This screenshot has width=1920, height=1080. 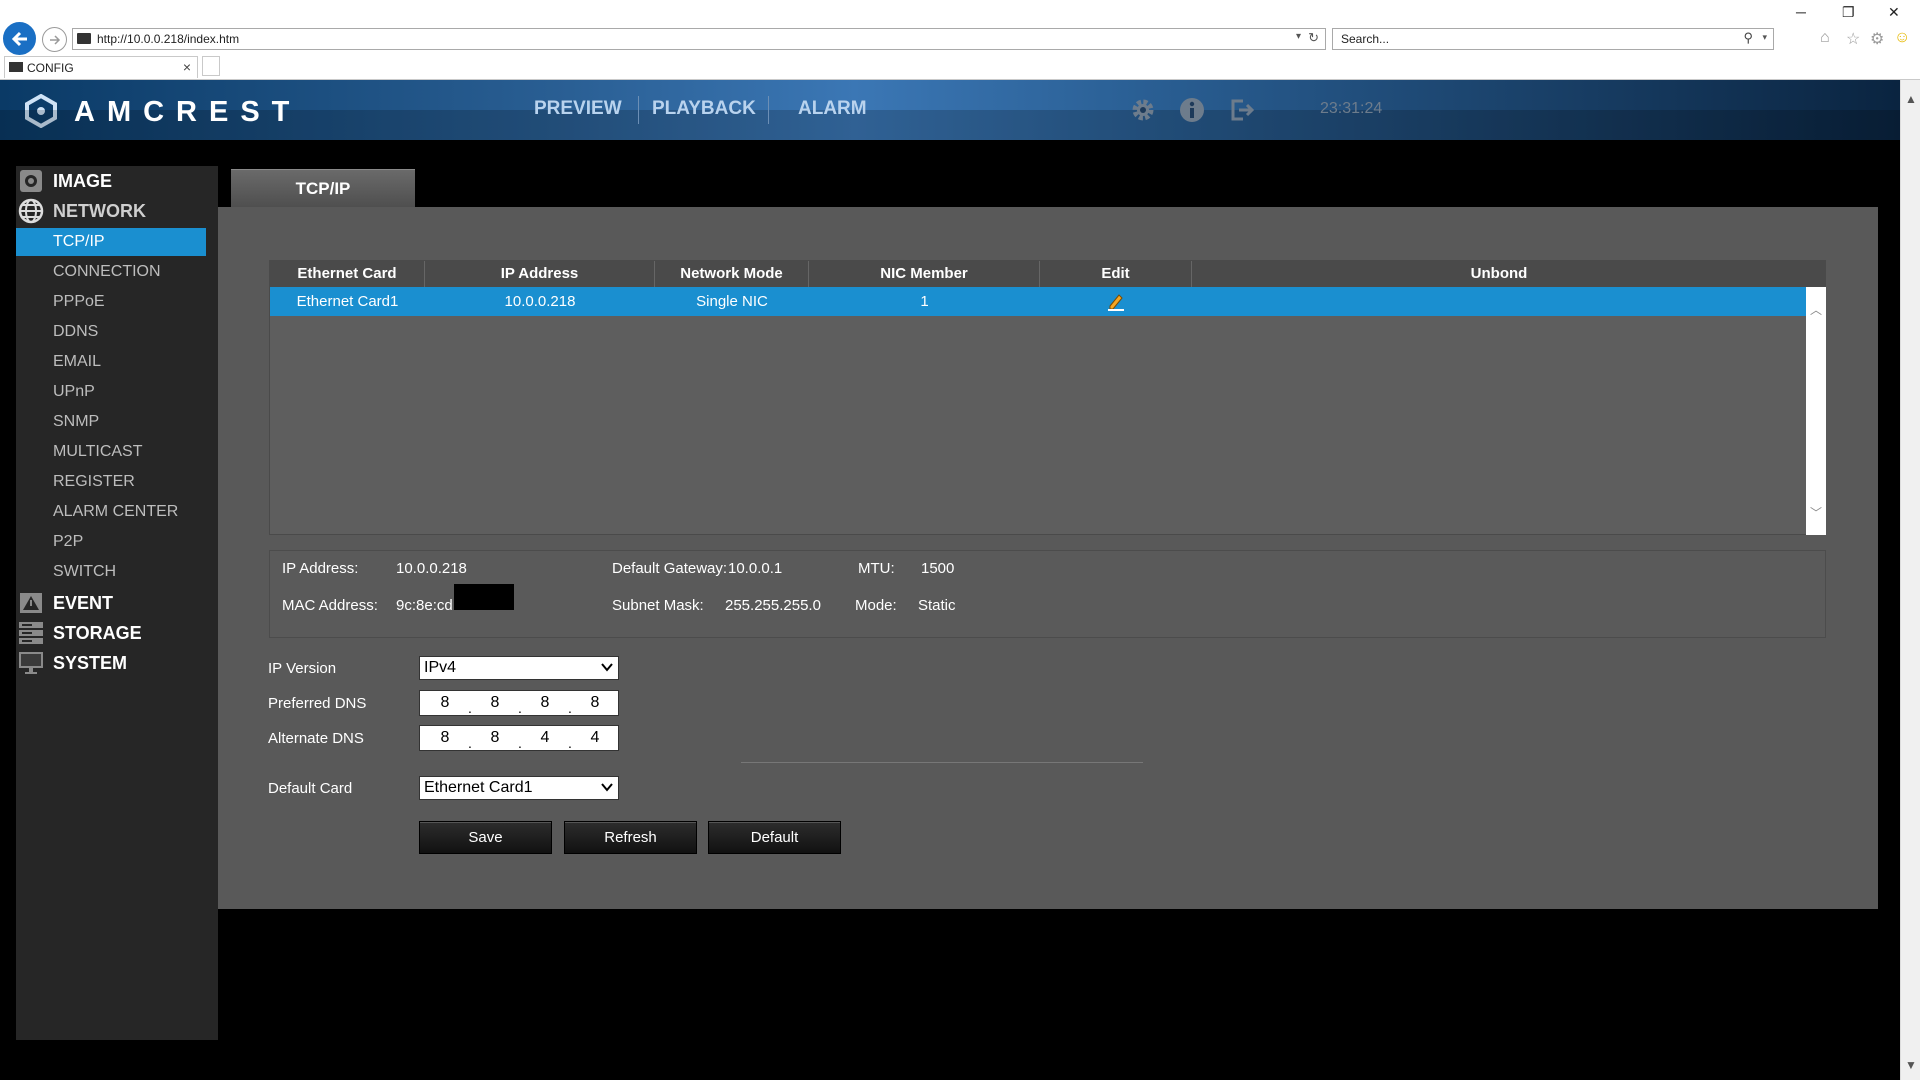 What do you see at coordinates (323, 188) in the screenshot?
I see `tab-tcpip: TCP/IP` at bounding box center [323, 188].